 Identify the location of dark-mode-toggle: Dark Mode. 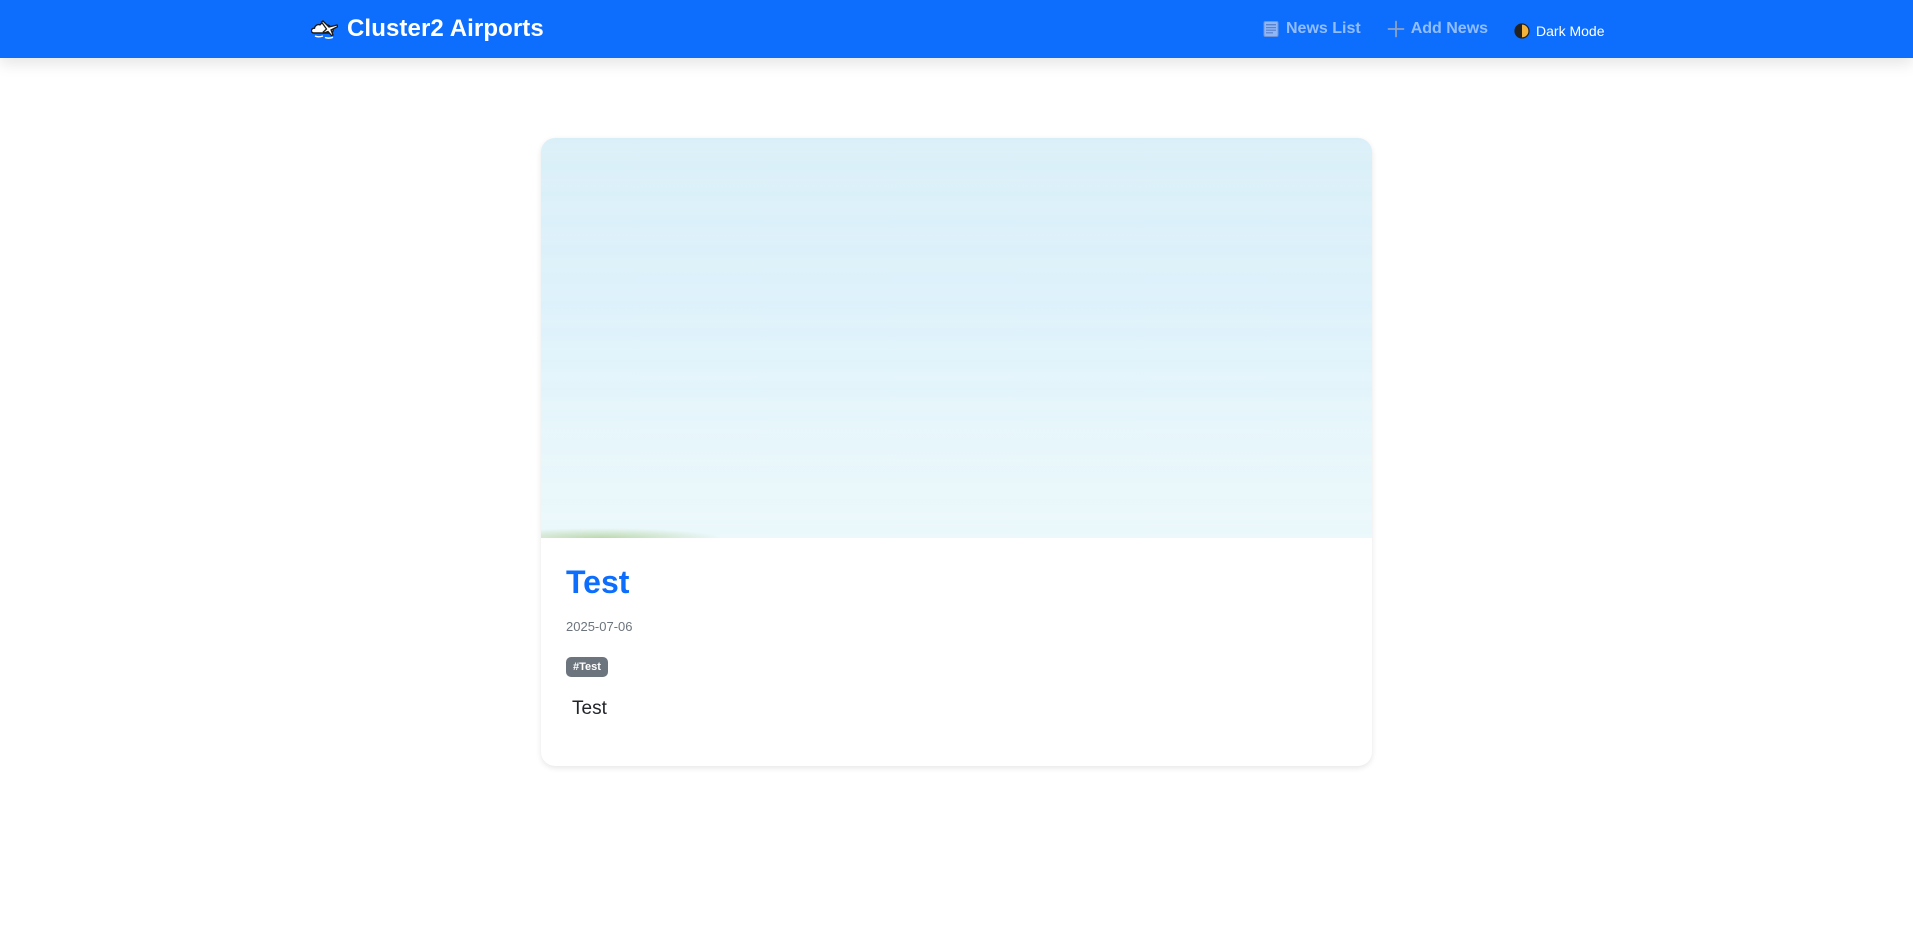
(1559, 30).